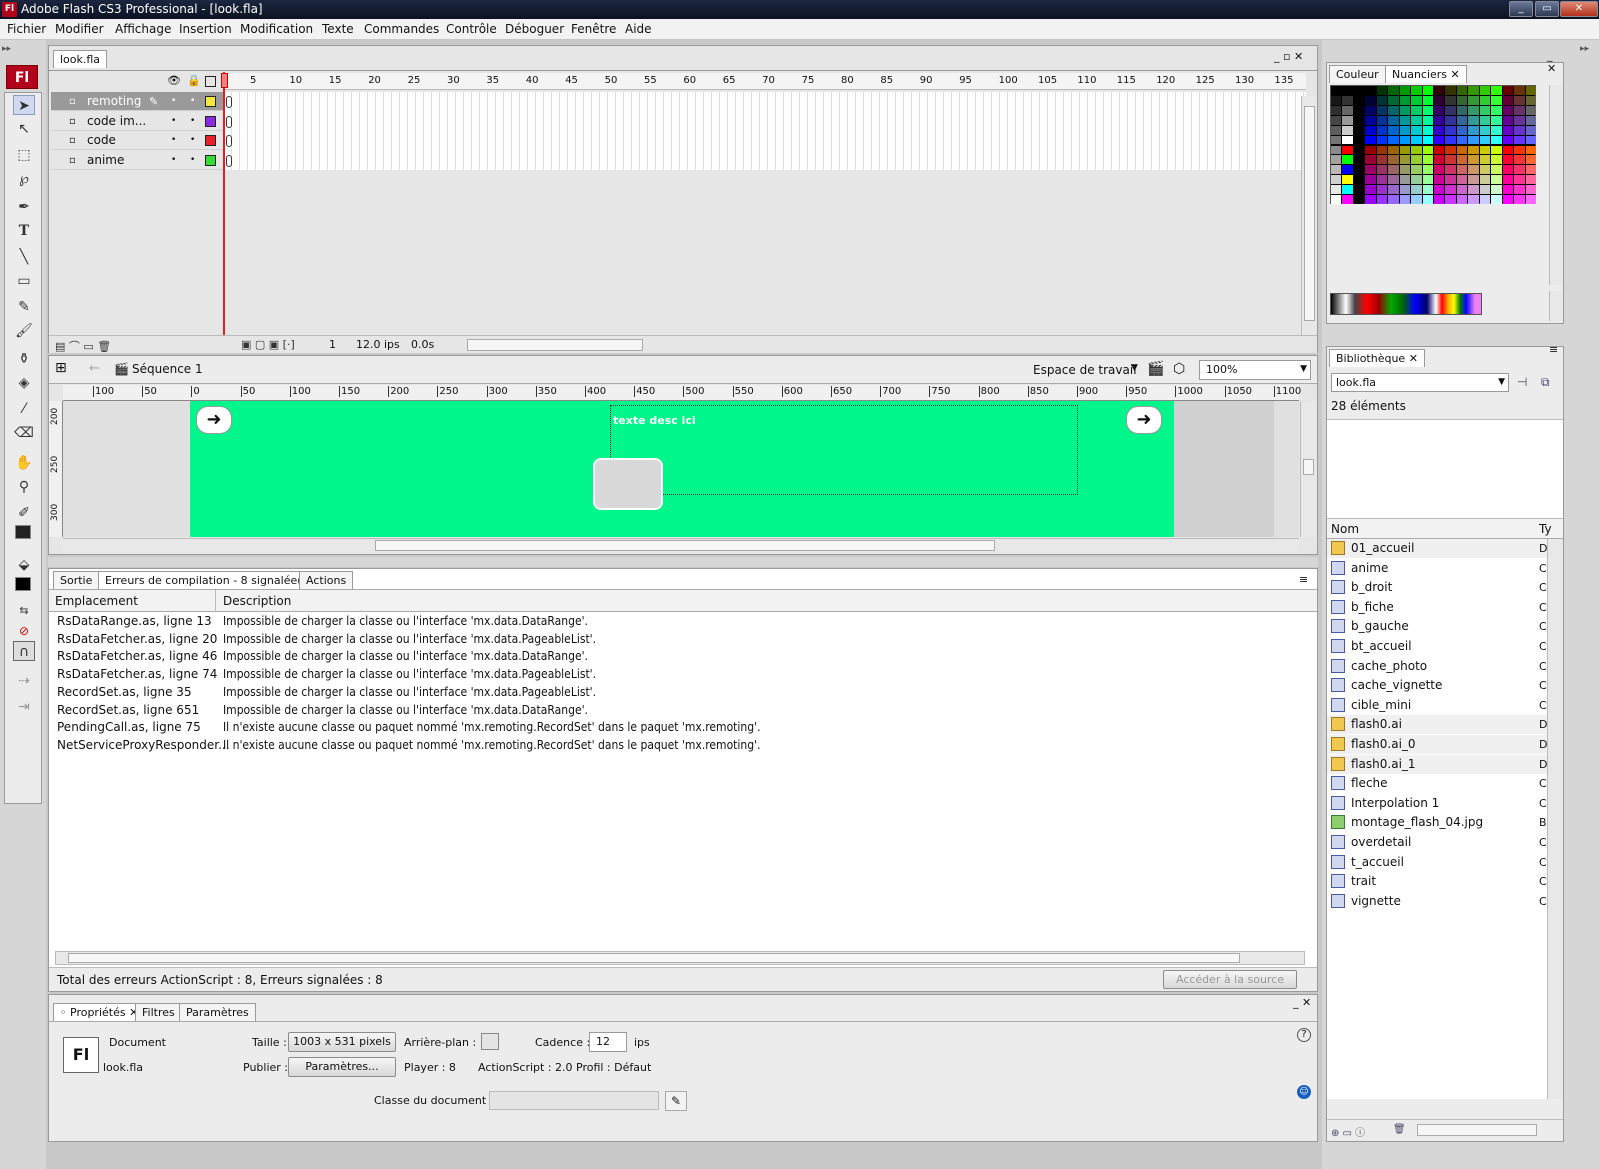 The width and height of the screenshot is (1599, 1169). I want to click on list-item: b_droit C, so click(1445, 587).